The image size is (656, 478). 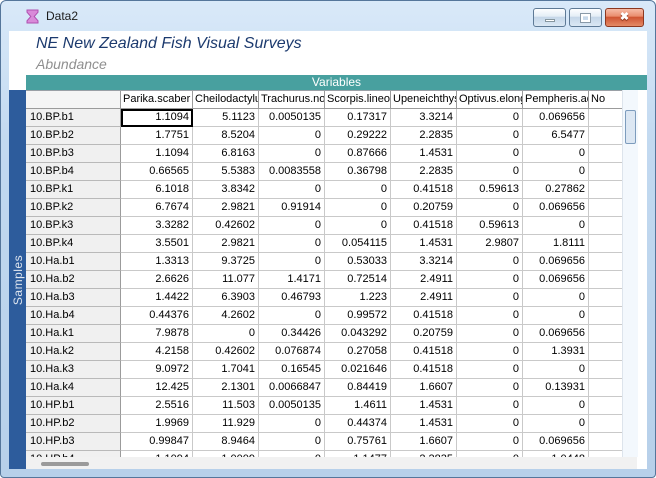 I want to click on data-cell: 0.27058, so click(x=358, y=352).